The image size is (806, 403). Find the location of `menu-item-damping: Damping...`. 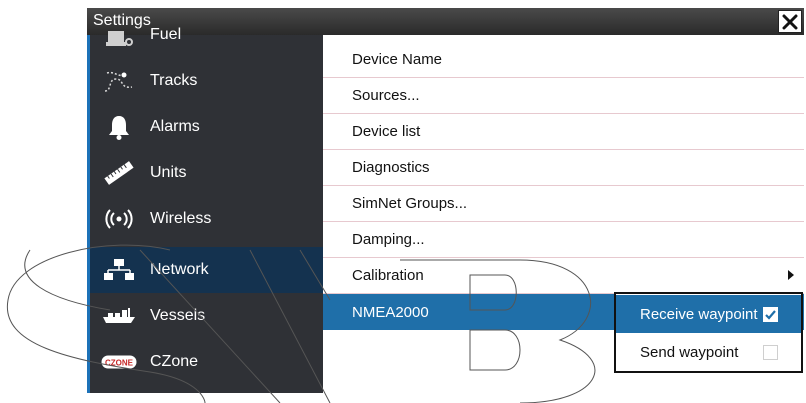

menu-item-damping: Damping... is located at coordinates (563, 240).